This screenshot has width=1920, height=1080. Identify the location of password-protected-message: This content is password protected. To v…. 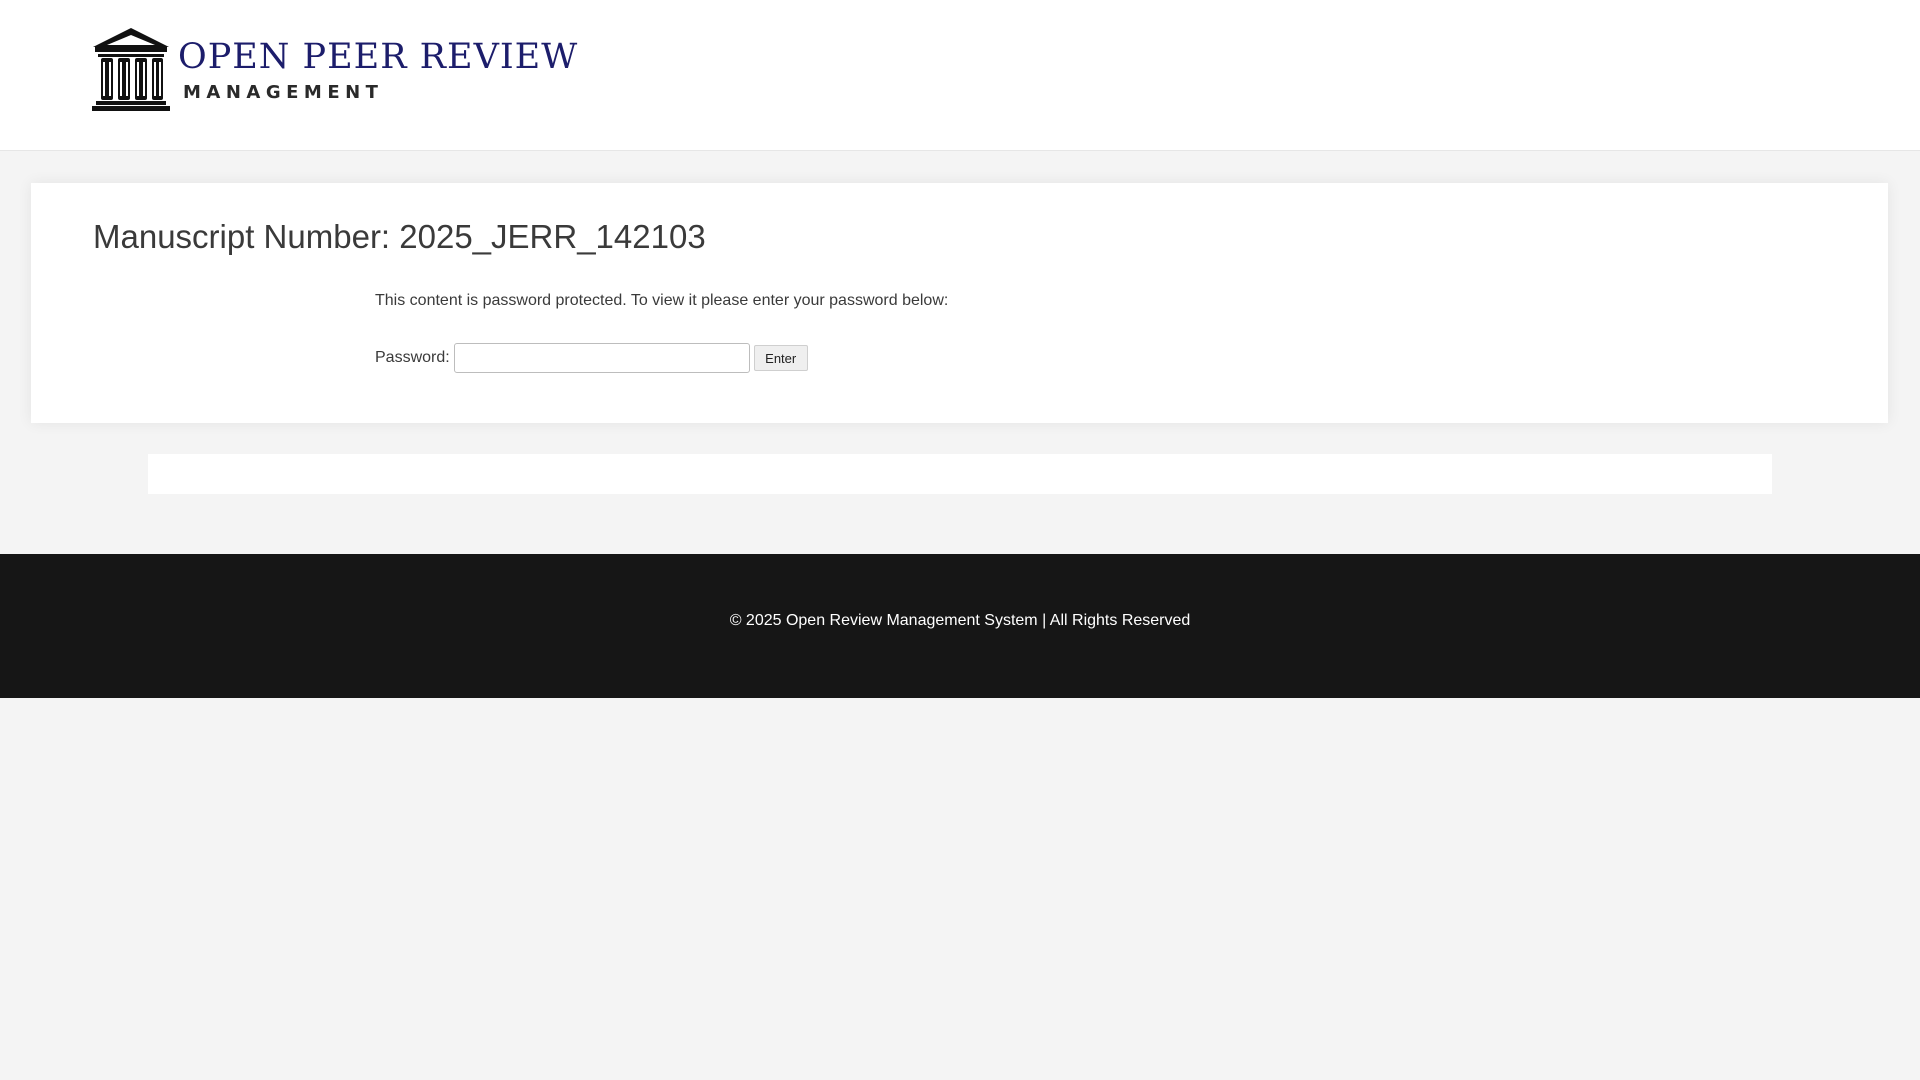
(662, 300).